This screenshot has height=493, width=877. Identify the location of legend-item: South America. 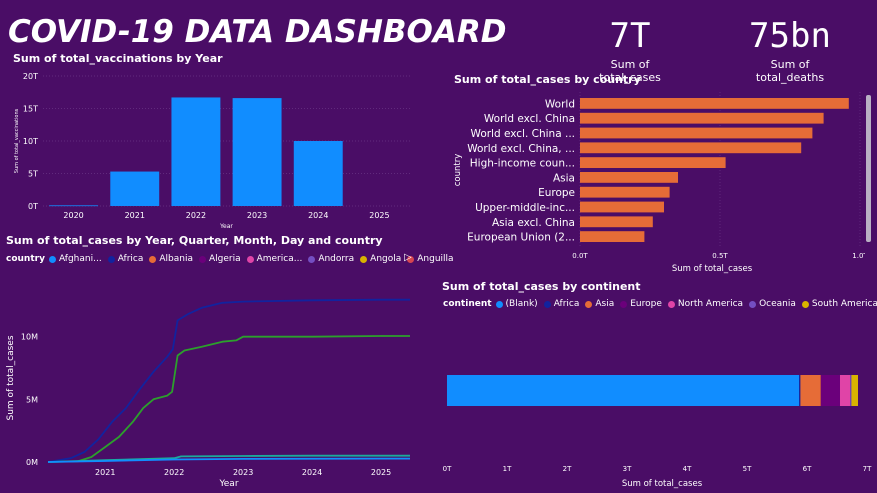
(839, 304).